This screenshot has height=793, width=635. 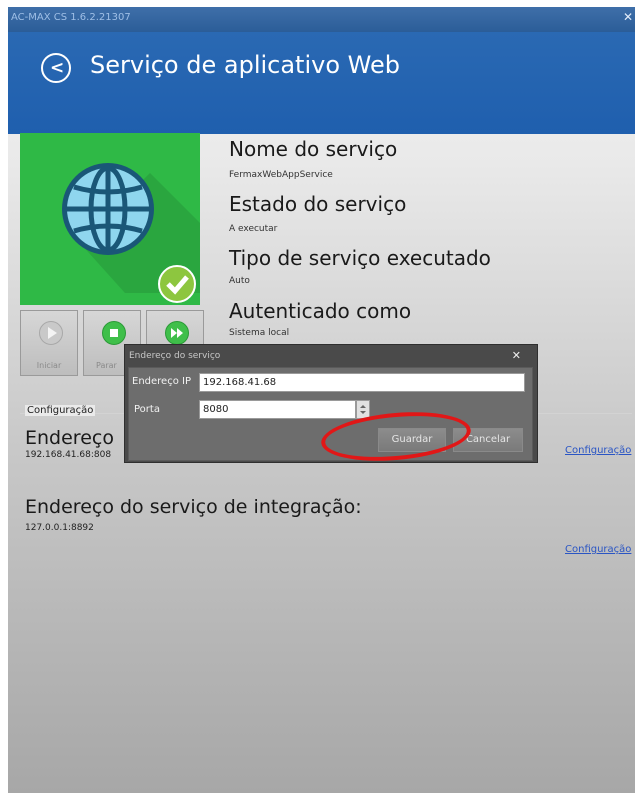 I want to click on service-tile, so click(x=110, y=219).